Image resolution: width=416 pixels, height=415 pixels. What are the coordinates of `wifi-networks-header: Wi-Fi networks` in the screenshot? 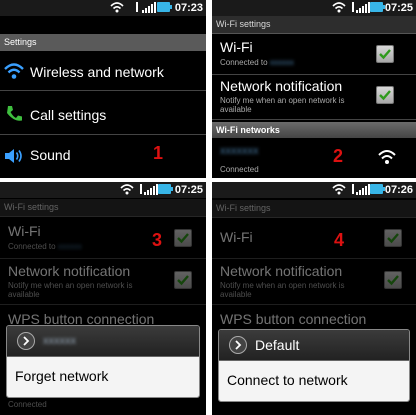 It's located at (314, 130).